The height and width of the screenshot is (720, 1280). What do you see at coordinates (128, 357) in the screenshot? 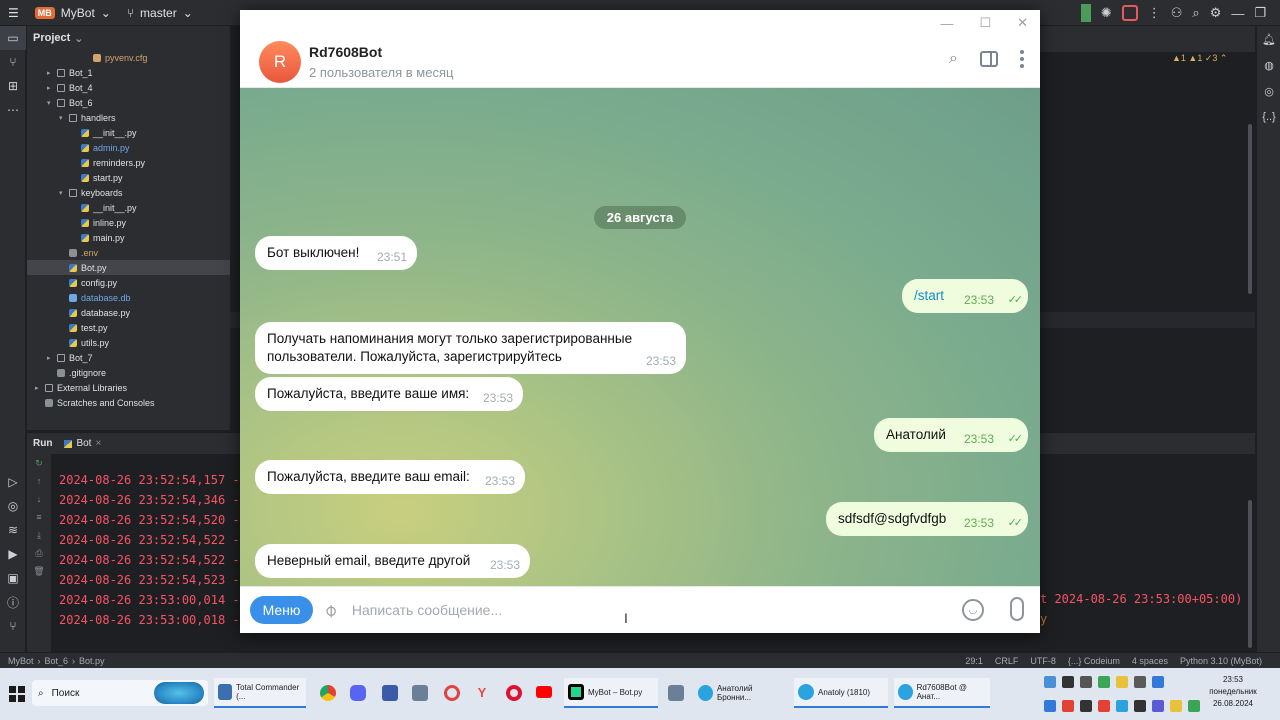
I see `tree-item: ▸ Bot_7` at bounding box center [128, 357].